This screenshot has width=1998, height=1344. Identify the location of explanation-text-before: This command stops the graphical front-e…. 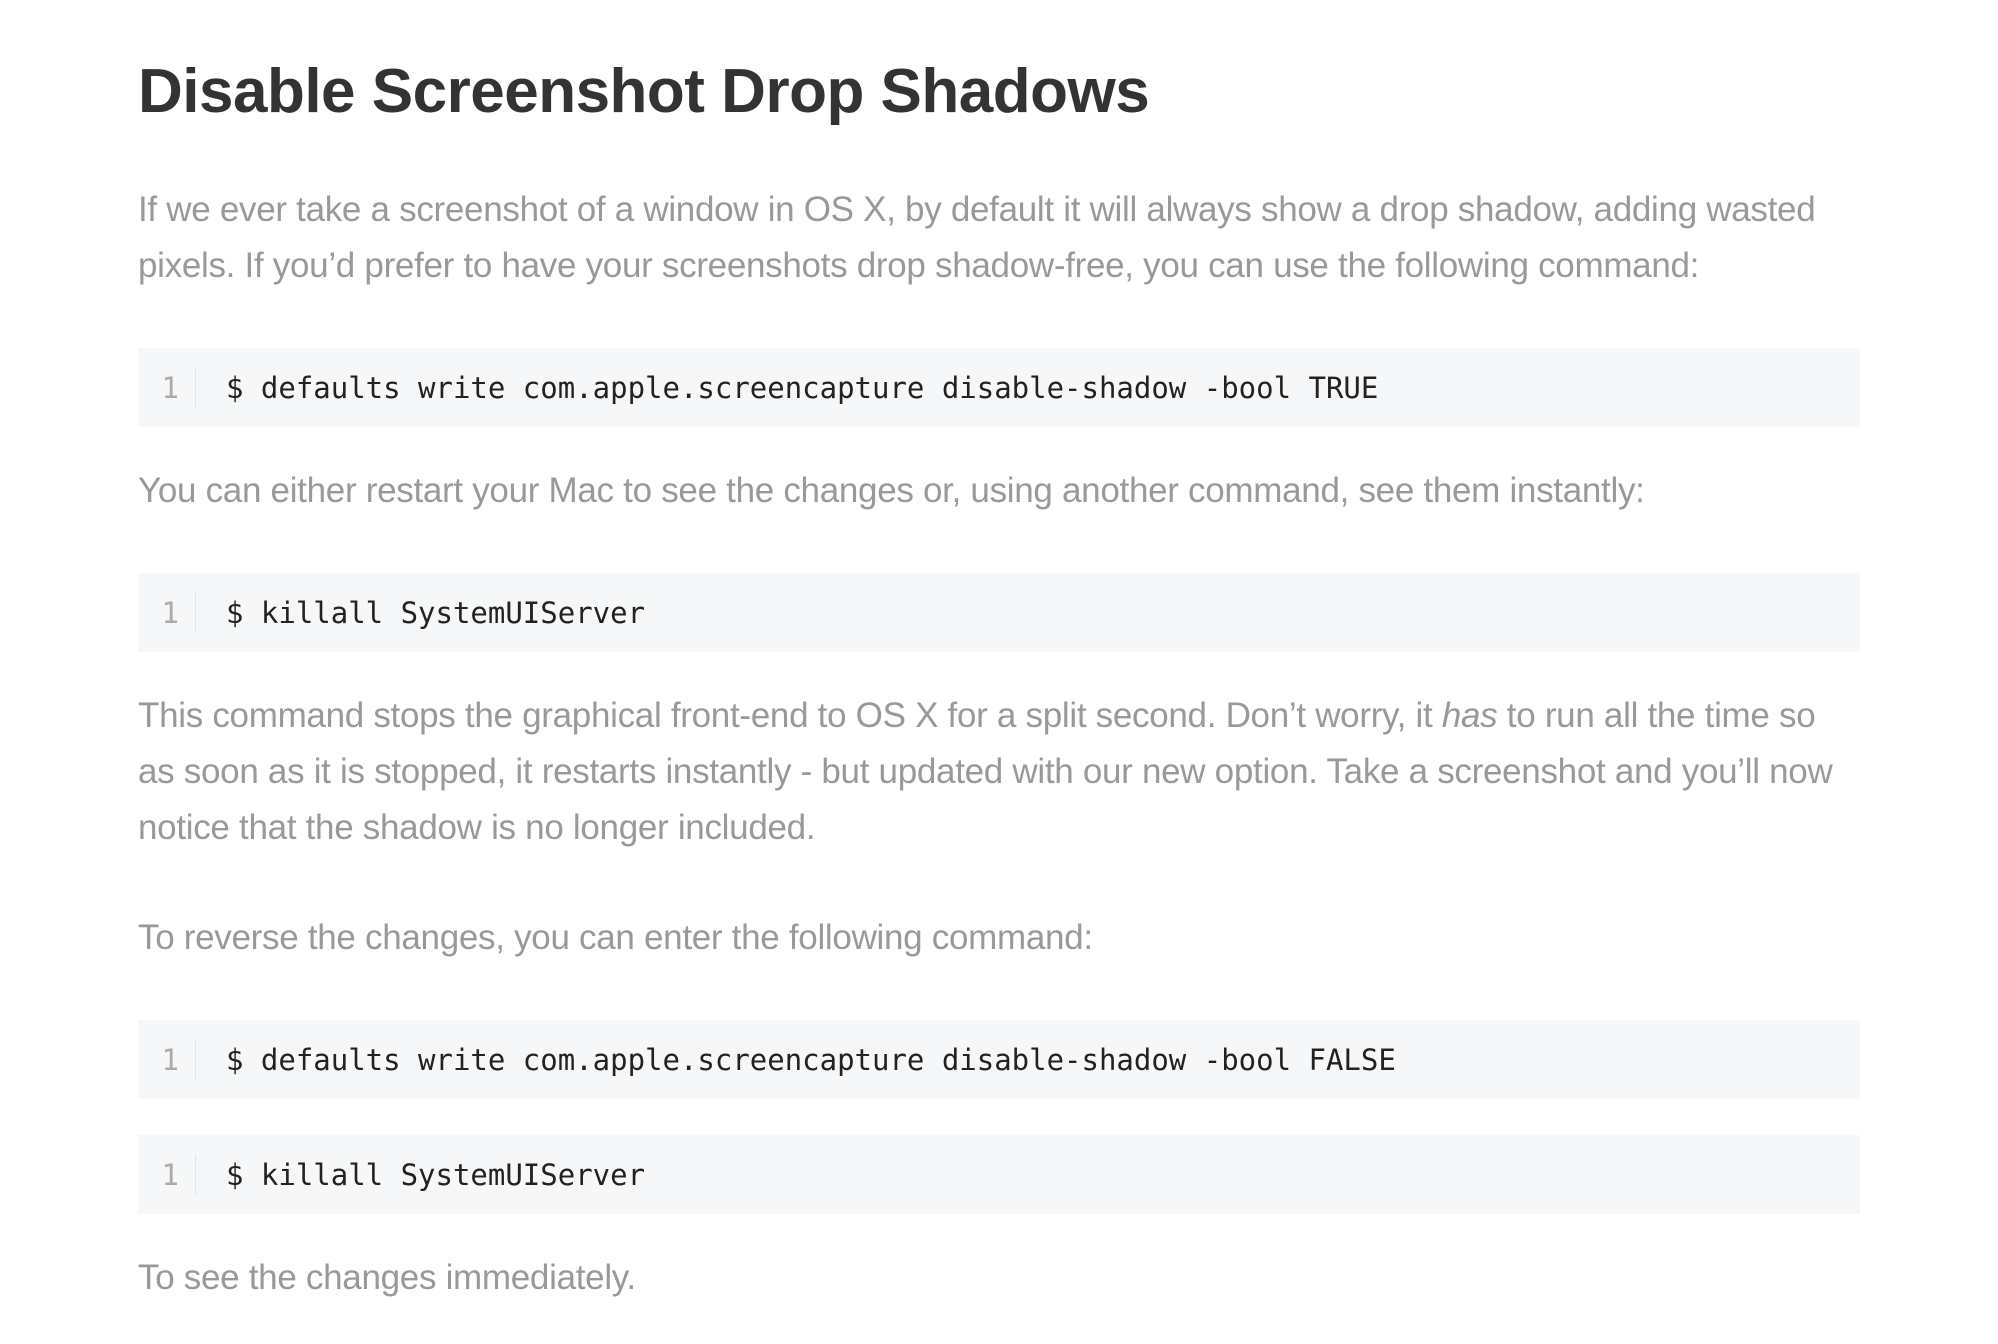
(790, 715).